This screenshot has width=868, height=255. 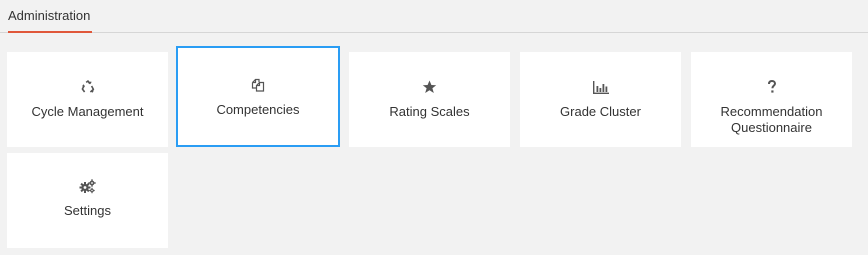 What do you see at coordinates (771, 127) in the screenshot?
I see `label-line-2: Questionnaire` at bounding box center [771, 127].